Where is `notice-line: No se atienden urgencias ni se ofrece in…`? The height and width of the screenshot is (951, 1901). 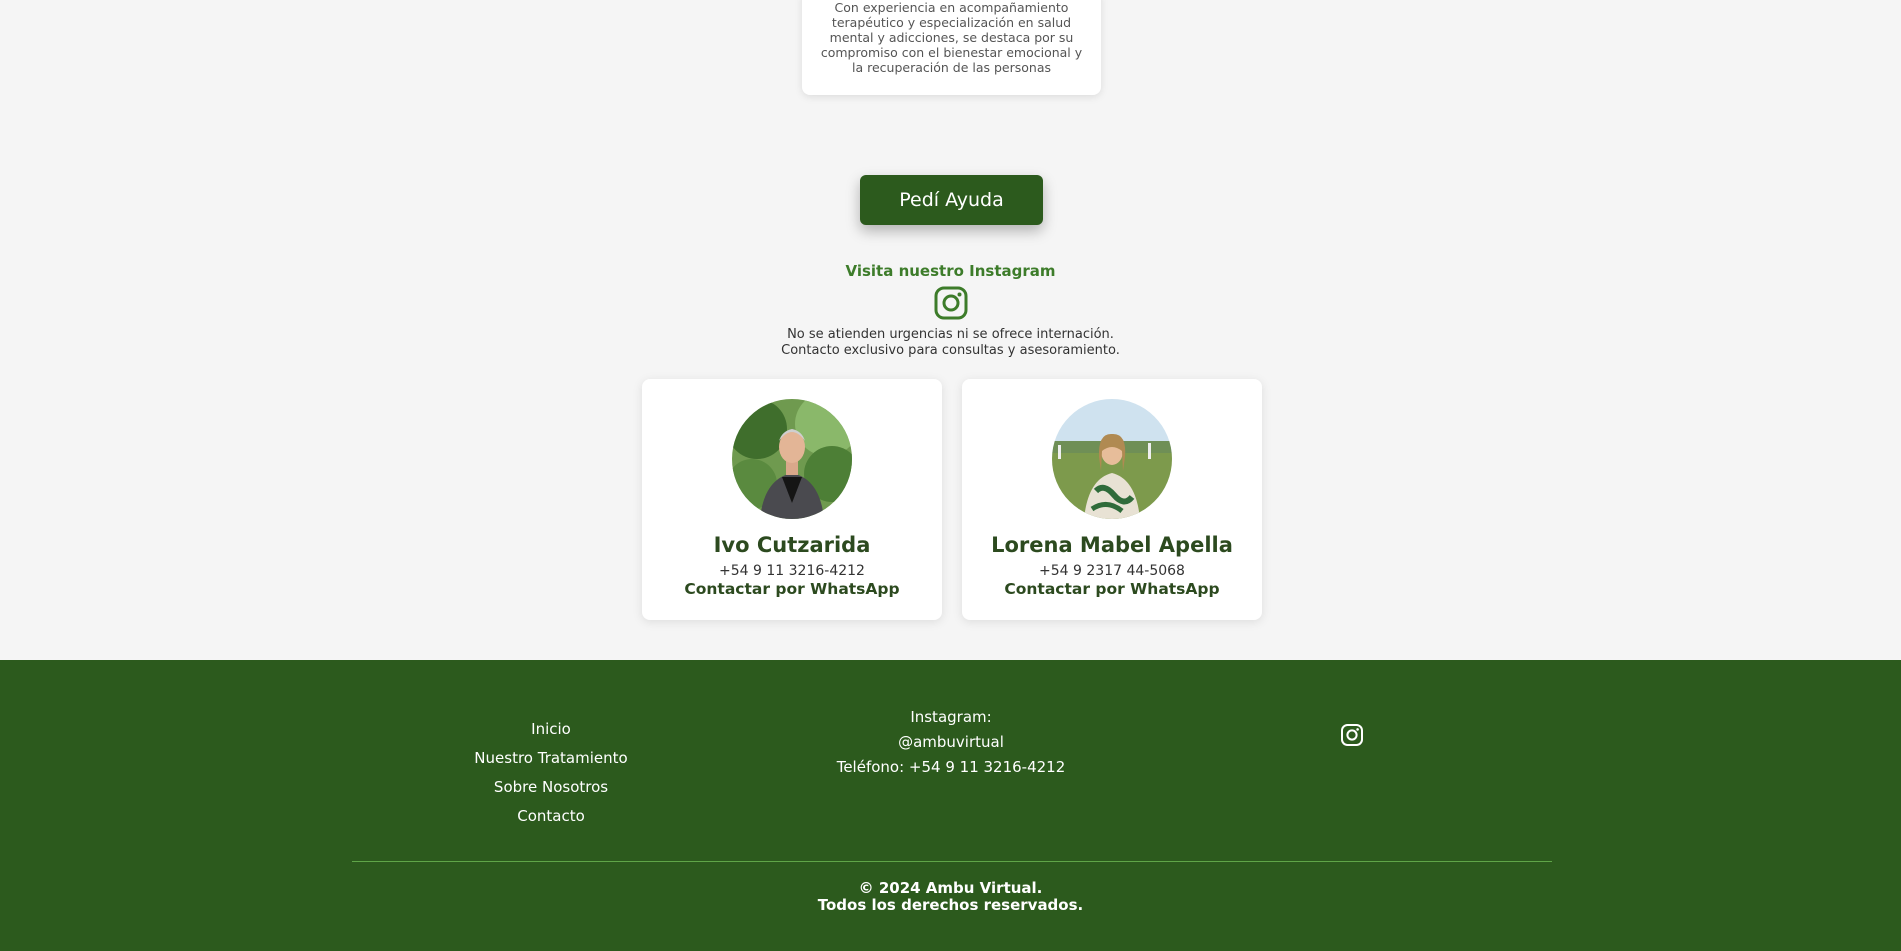 notice-line: No se atienden urgencias ni se ofrece in… is located at coordinates (950, 334).